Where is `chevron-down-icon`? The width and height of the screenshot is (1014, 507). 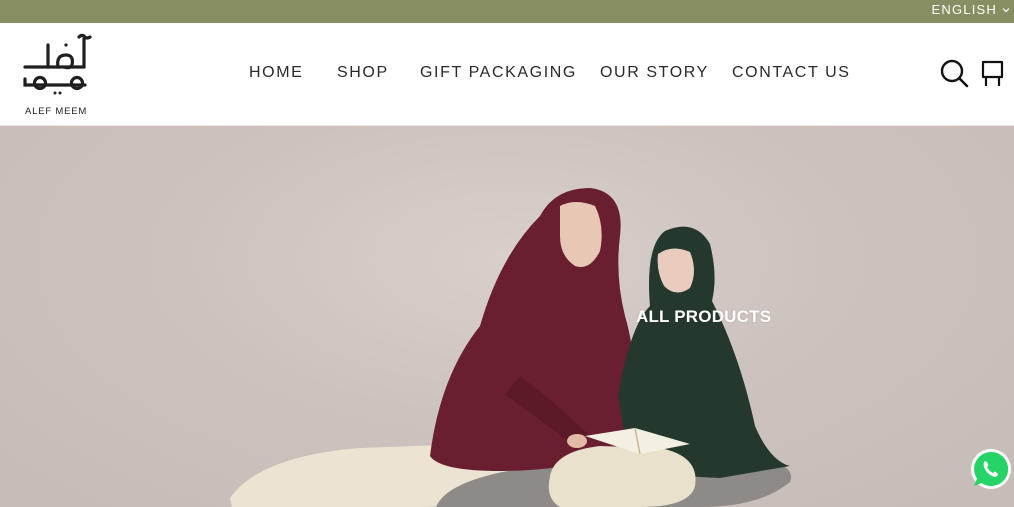
chevron-down-icon is located at coordinates (1006, 9).